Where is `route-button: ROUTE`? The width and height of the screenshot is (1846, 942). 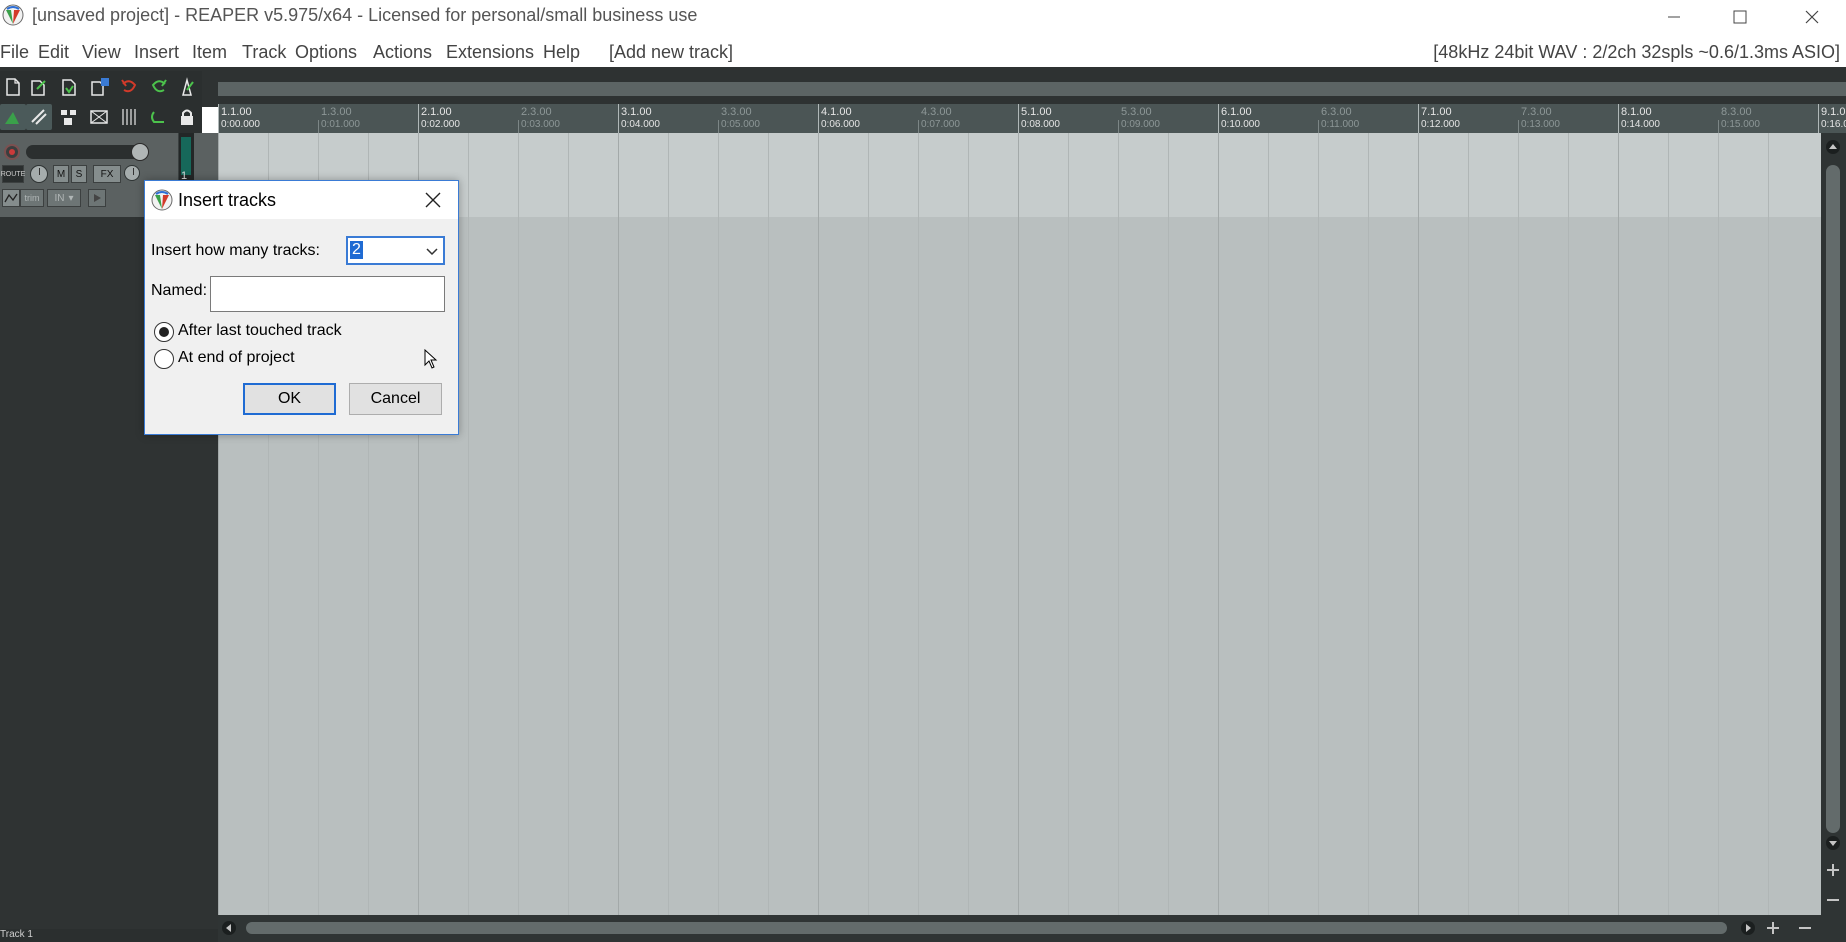
route-button: ROUTE is located at coordinates (13, 174).